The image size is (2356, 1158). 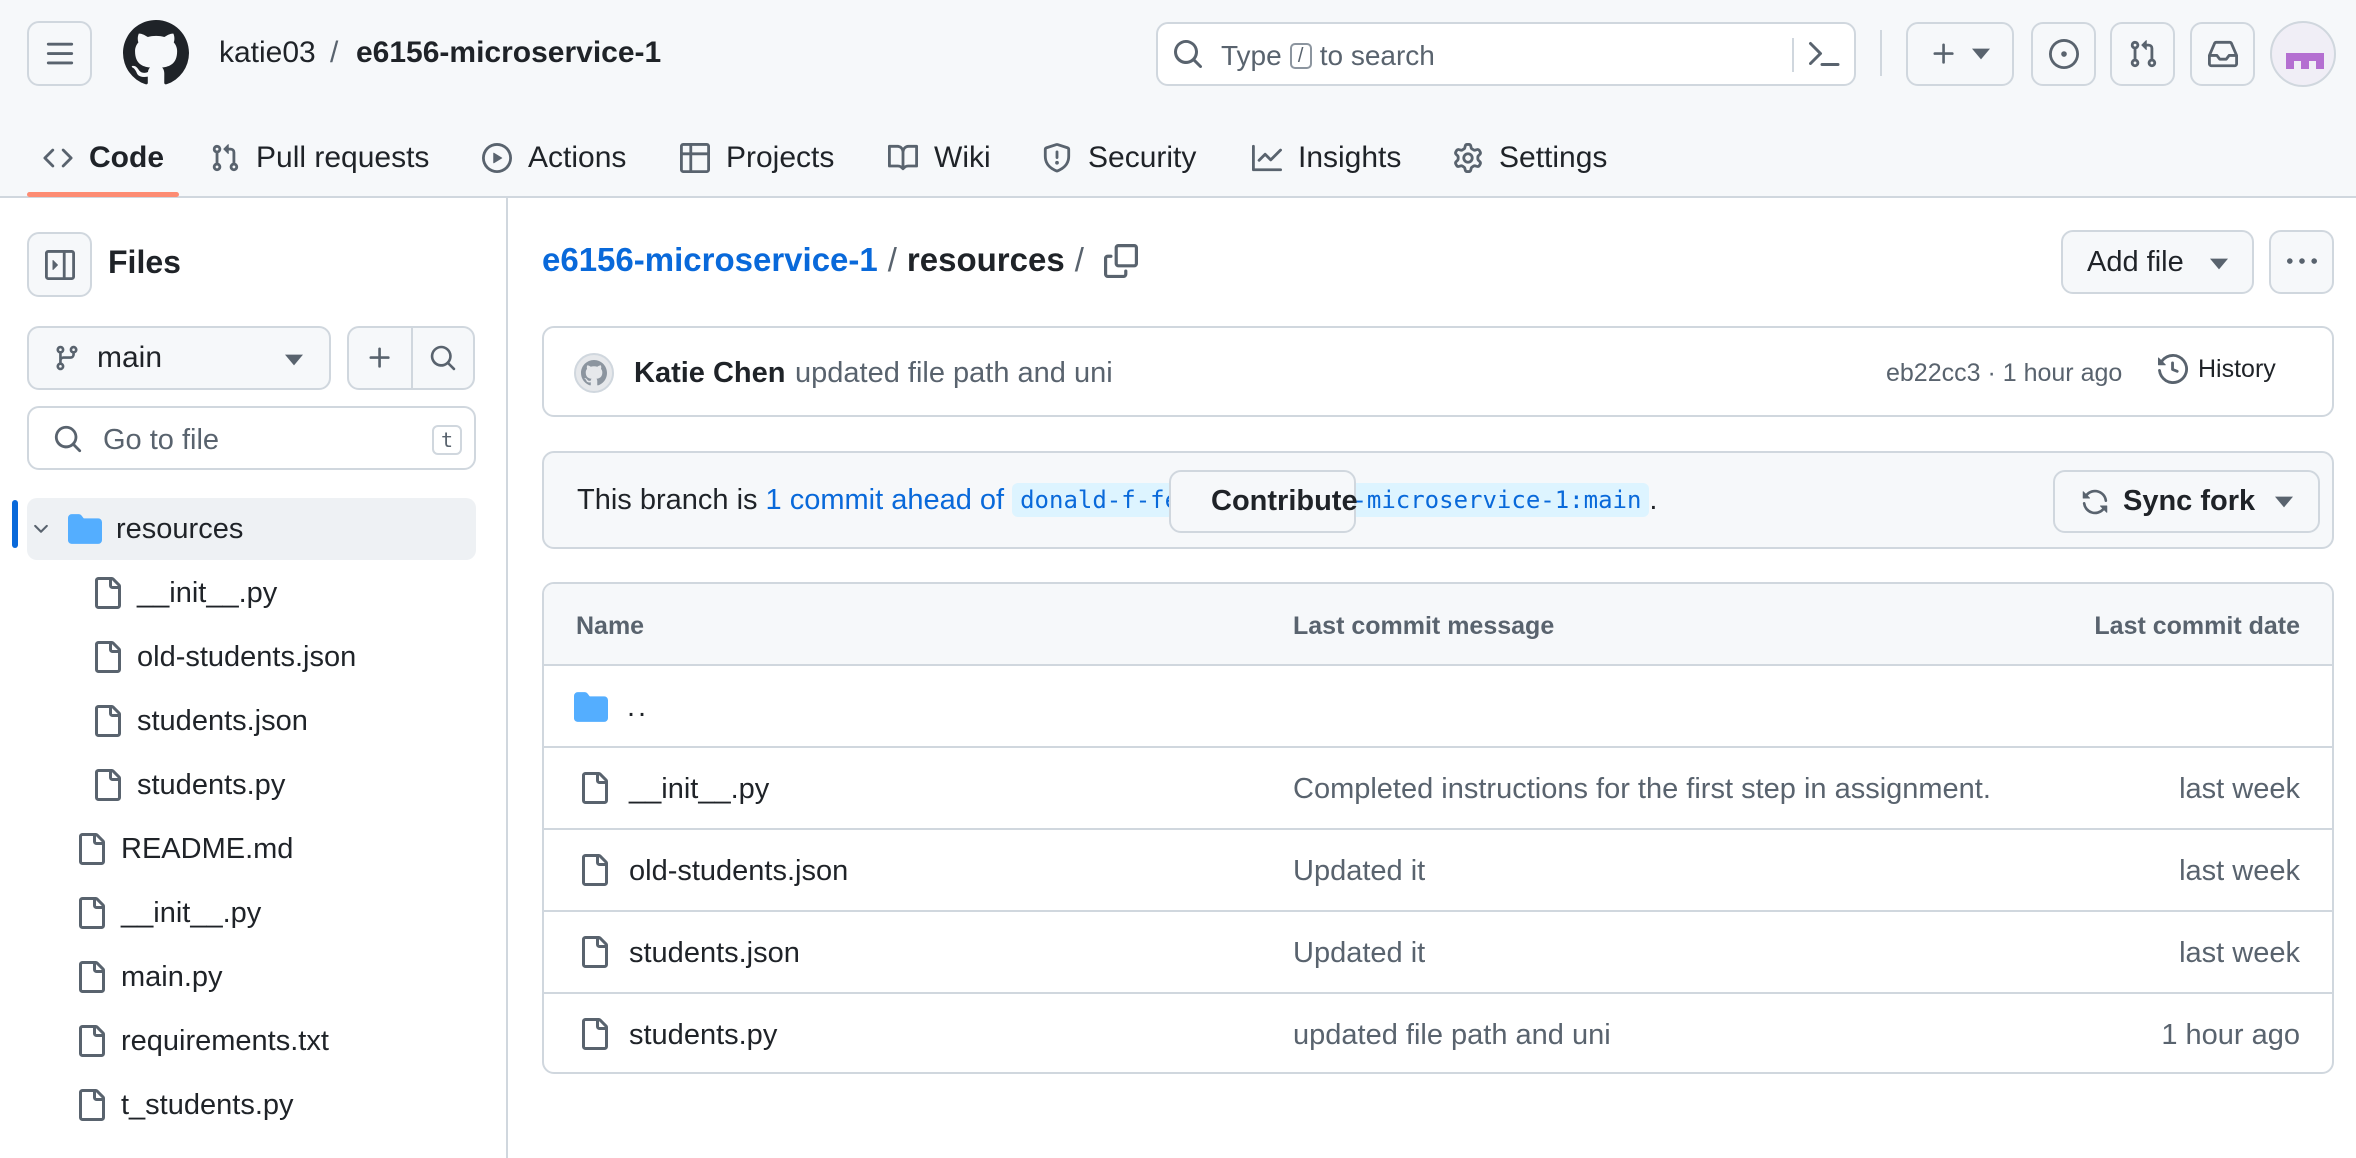 I want to click on tab-insights-label: Insights, so click(x=1350, y=157).